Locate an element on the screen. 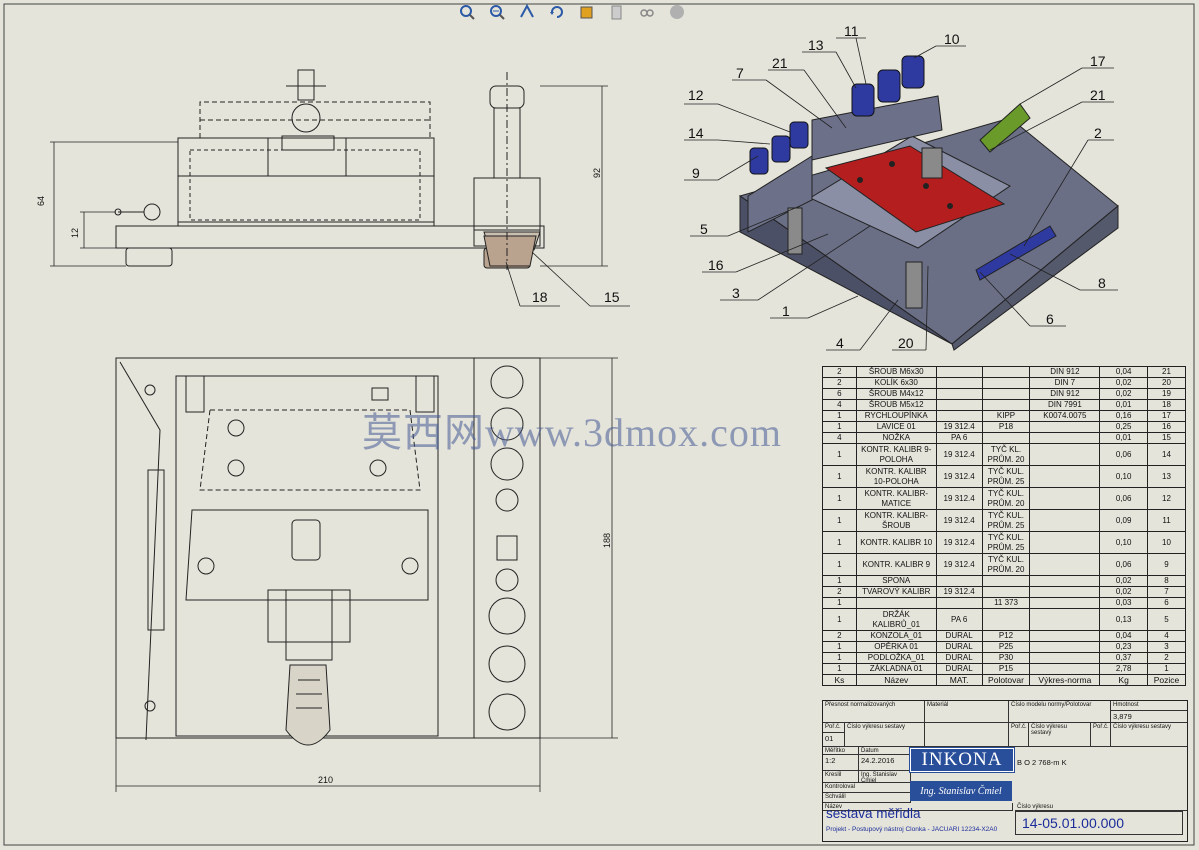 The width and height of the screenshot is (1199, 850). bom-header-mat: MAT. is located at coordinates (959, 680).